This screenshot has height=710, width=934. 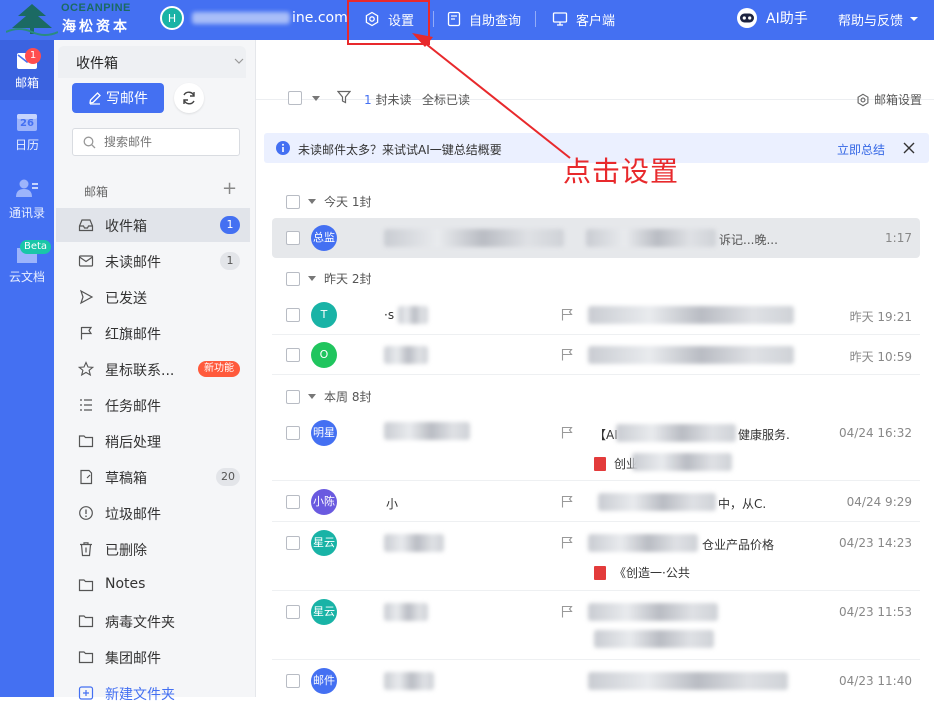 What do you see at coordinates (153, 297) in the screenshot?
I see `folder-sent: 已发送` at bounding box center [153, 297].